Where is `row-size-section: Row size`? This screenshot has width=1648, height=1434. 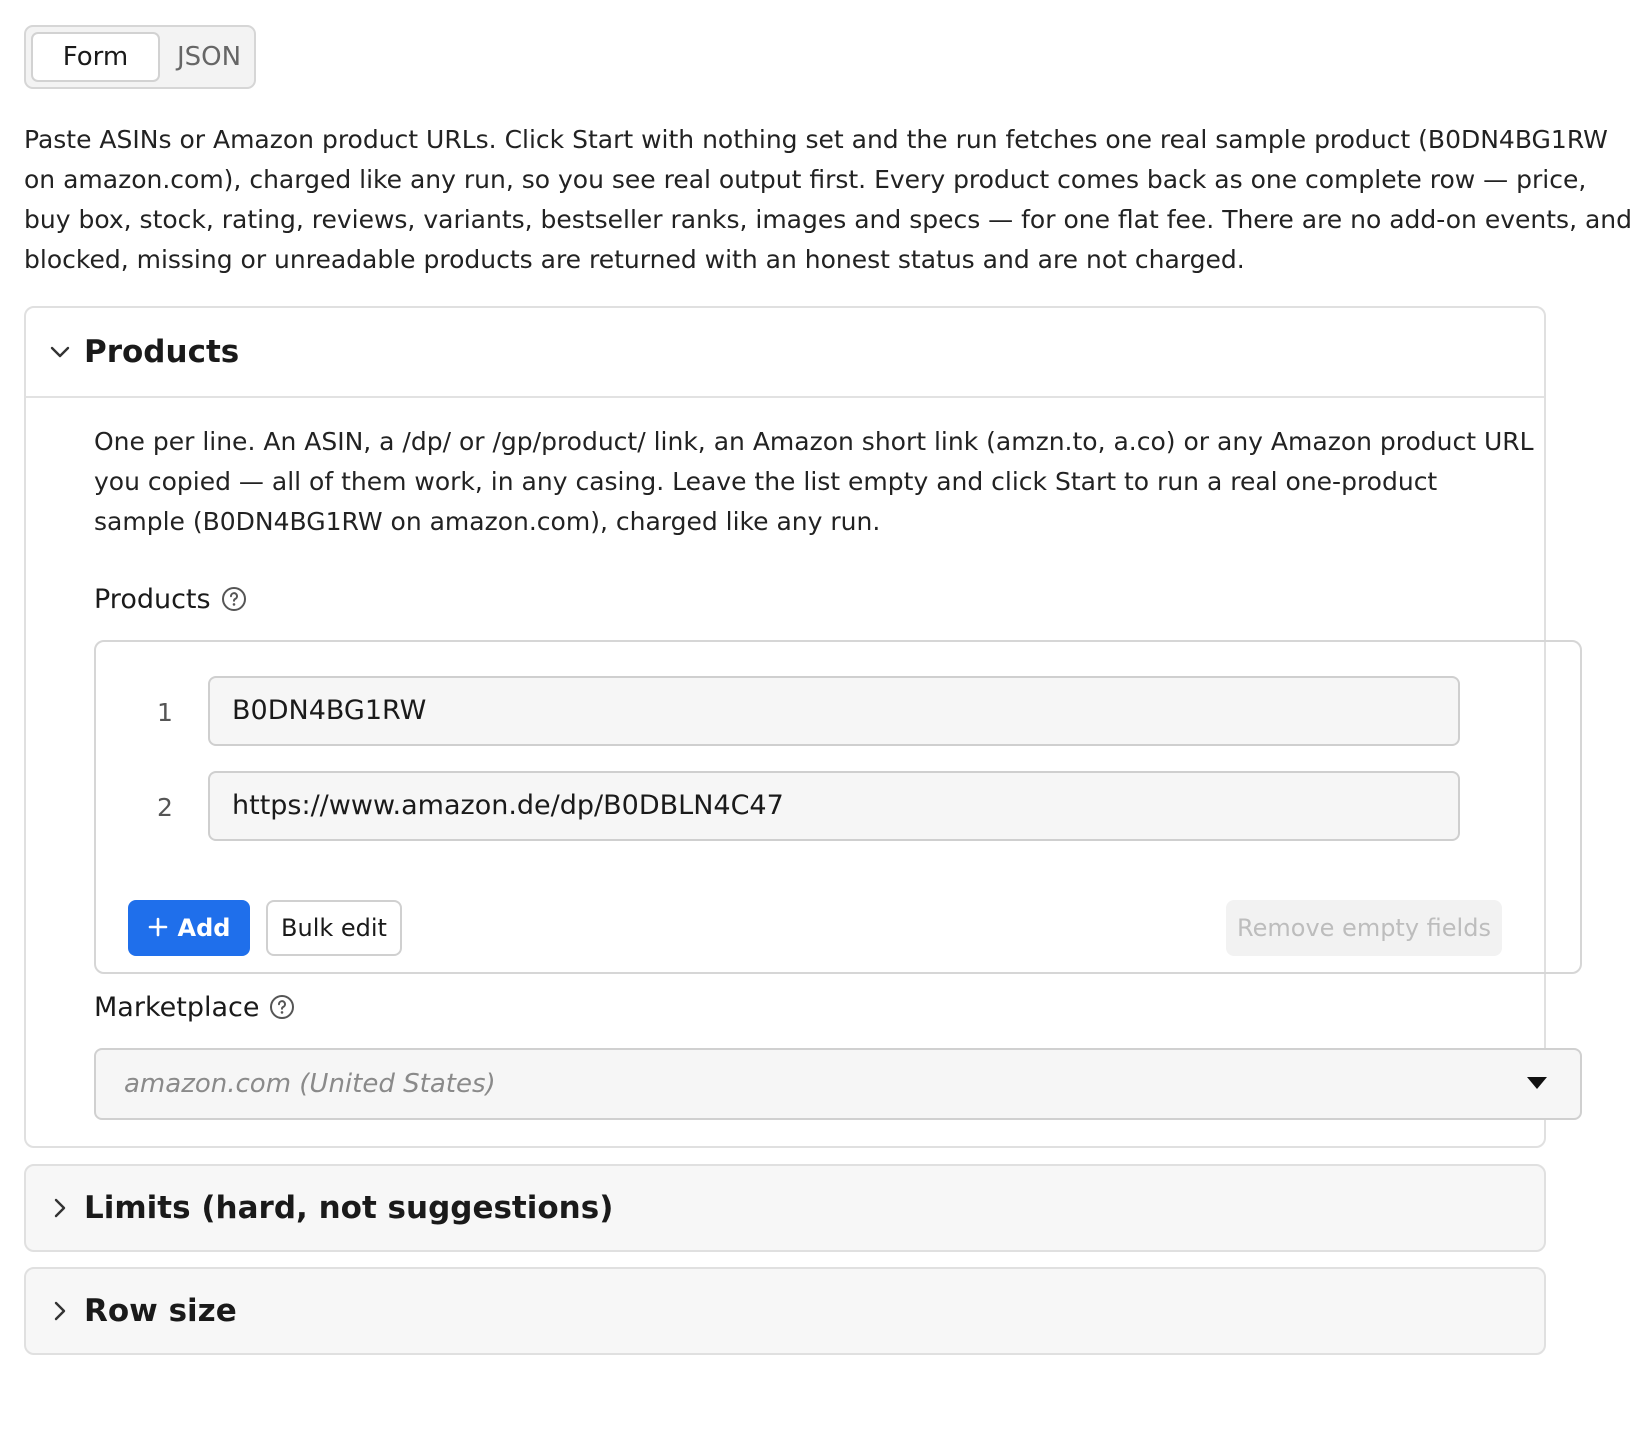
row-size-section: Row size is located at coordinates (785, 1311).